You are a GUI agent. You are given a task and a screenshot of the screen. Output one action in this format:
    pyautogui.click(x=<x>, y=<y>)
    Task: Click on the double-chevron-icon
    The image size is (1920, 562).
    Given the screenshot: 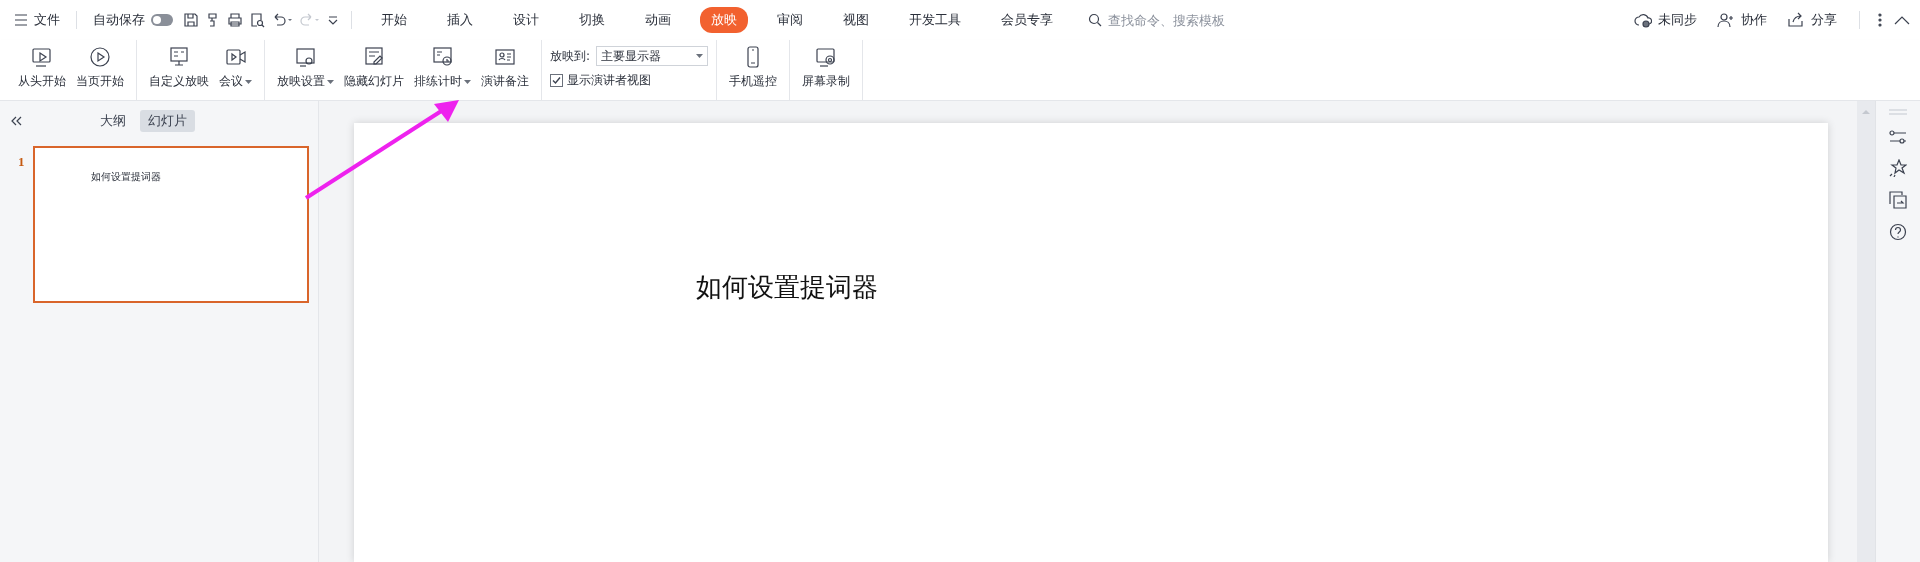 What is the action you would take?
    pyautogui.click(x=16, y=121)
    